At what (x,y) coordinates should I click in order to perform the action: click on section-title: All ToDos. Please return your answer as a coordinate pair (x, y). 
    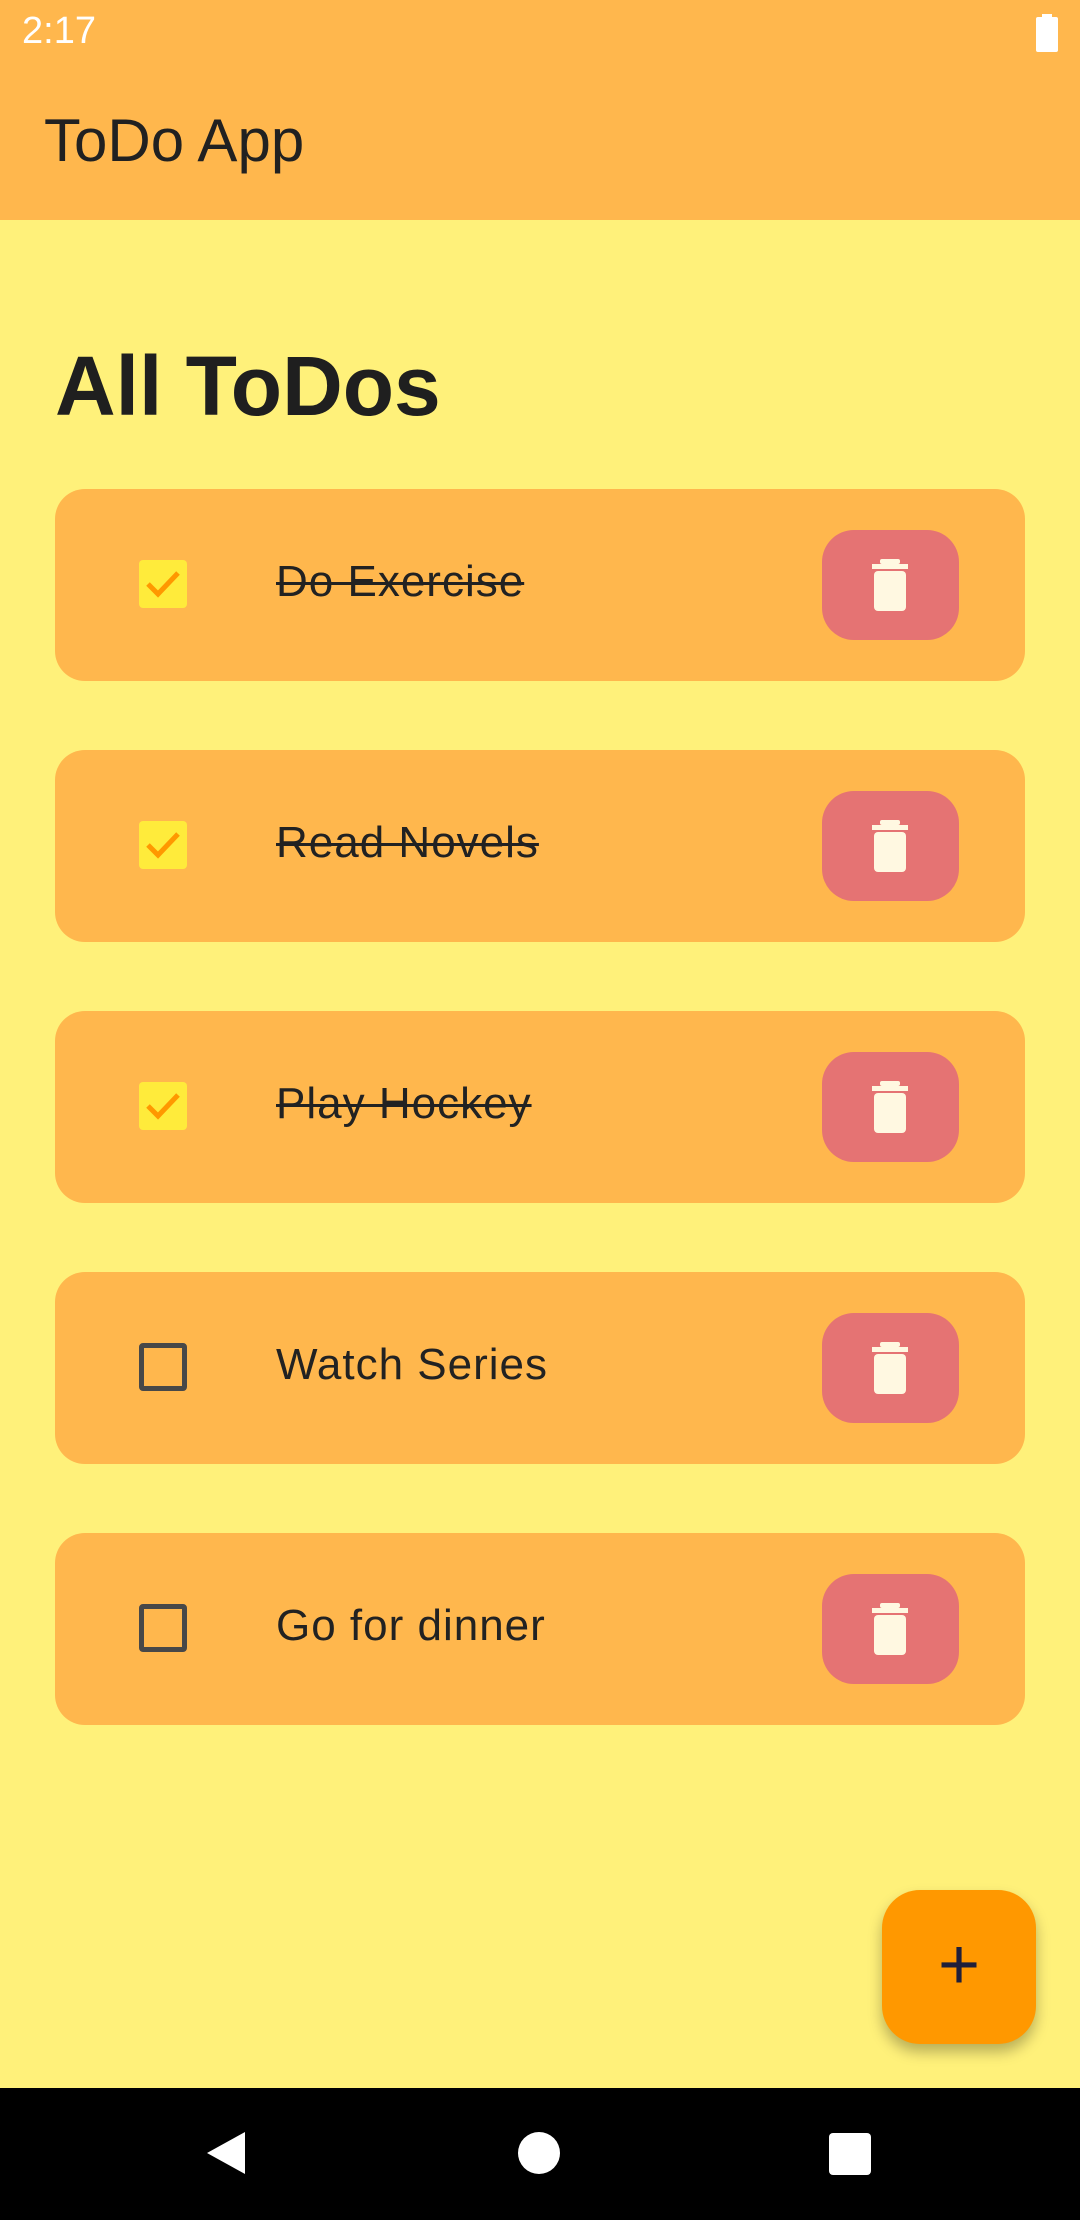
    Looking at the image, I should click on (248, 386).